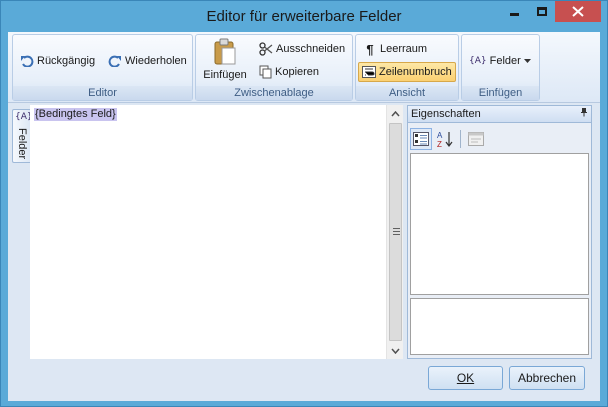  I want to click on minimize-icon, so click(514, 14).